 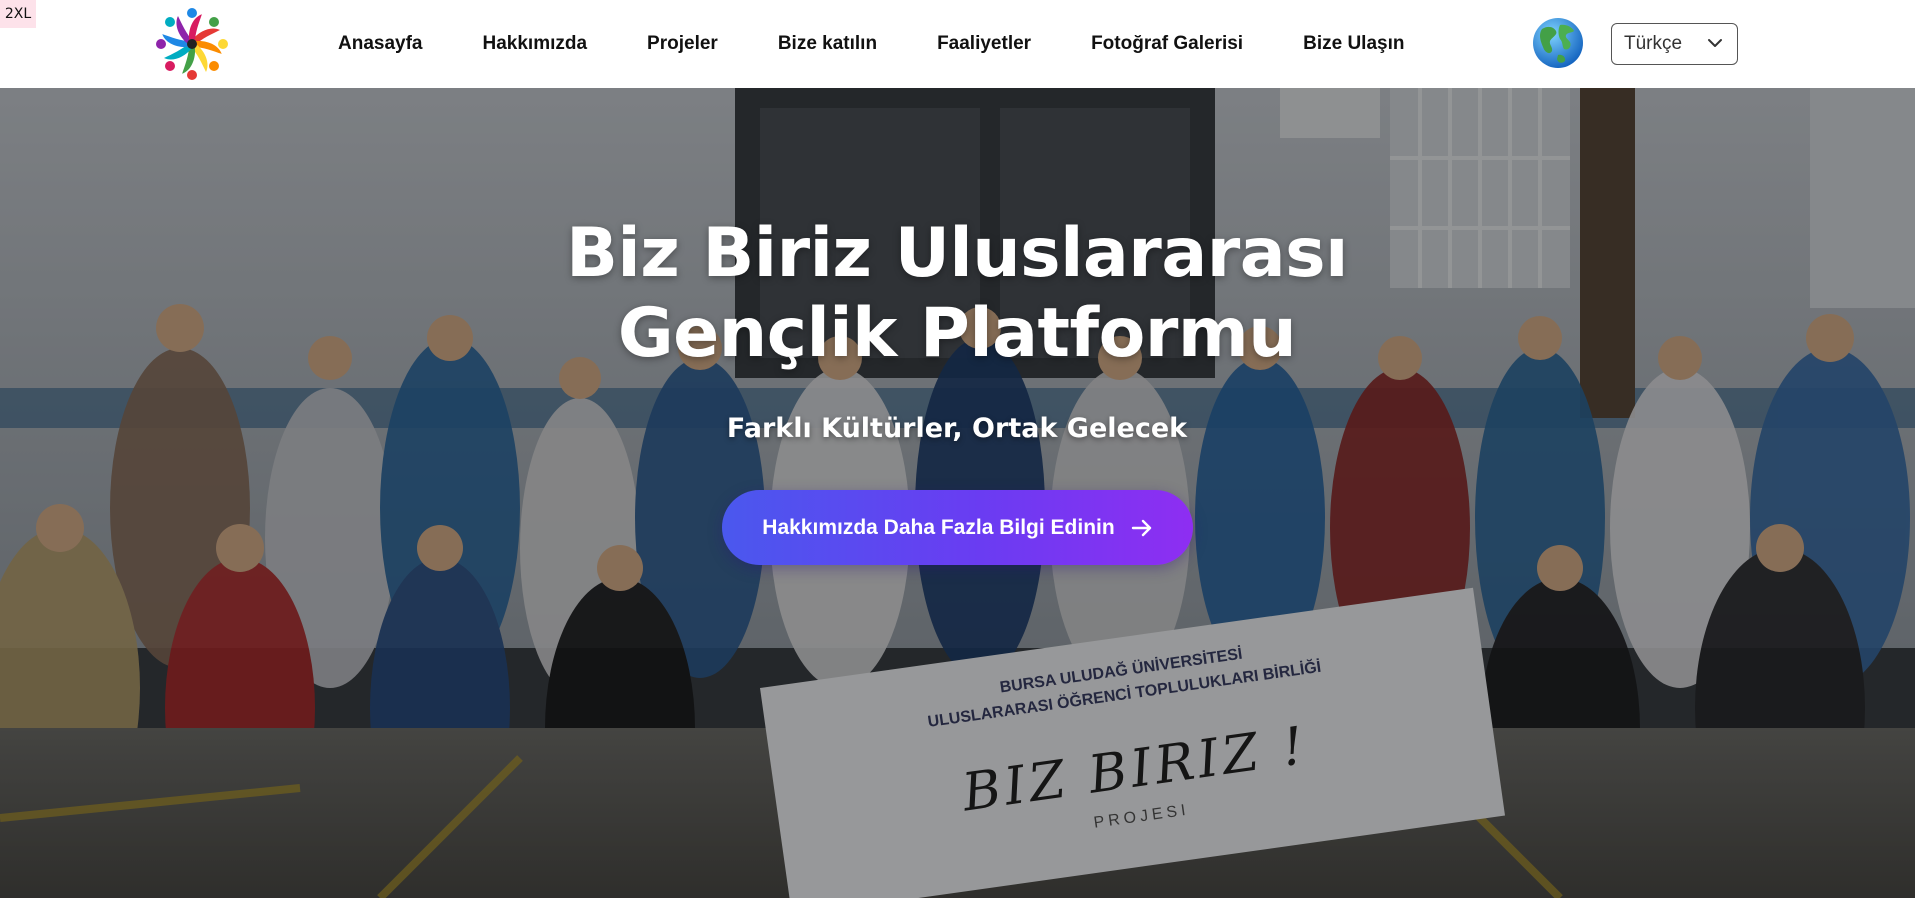 I want to click on logo-icon, so click(x=192, y=44).